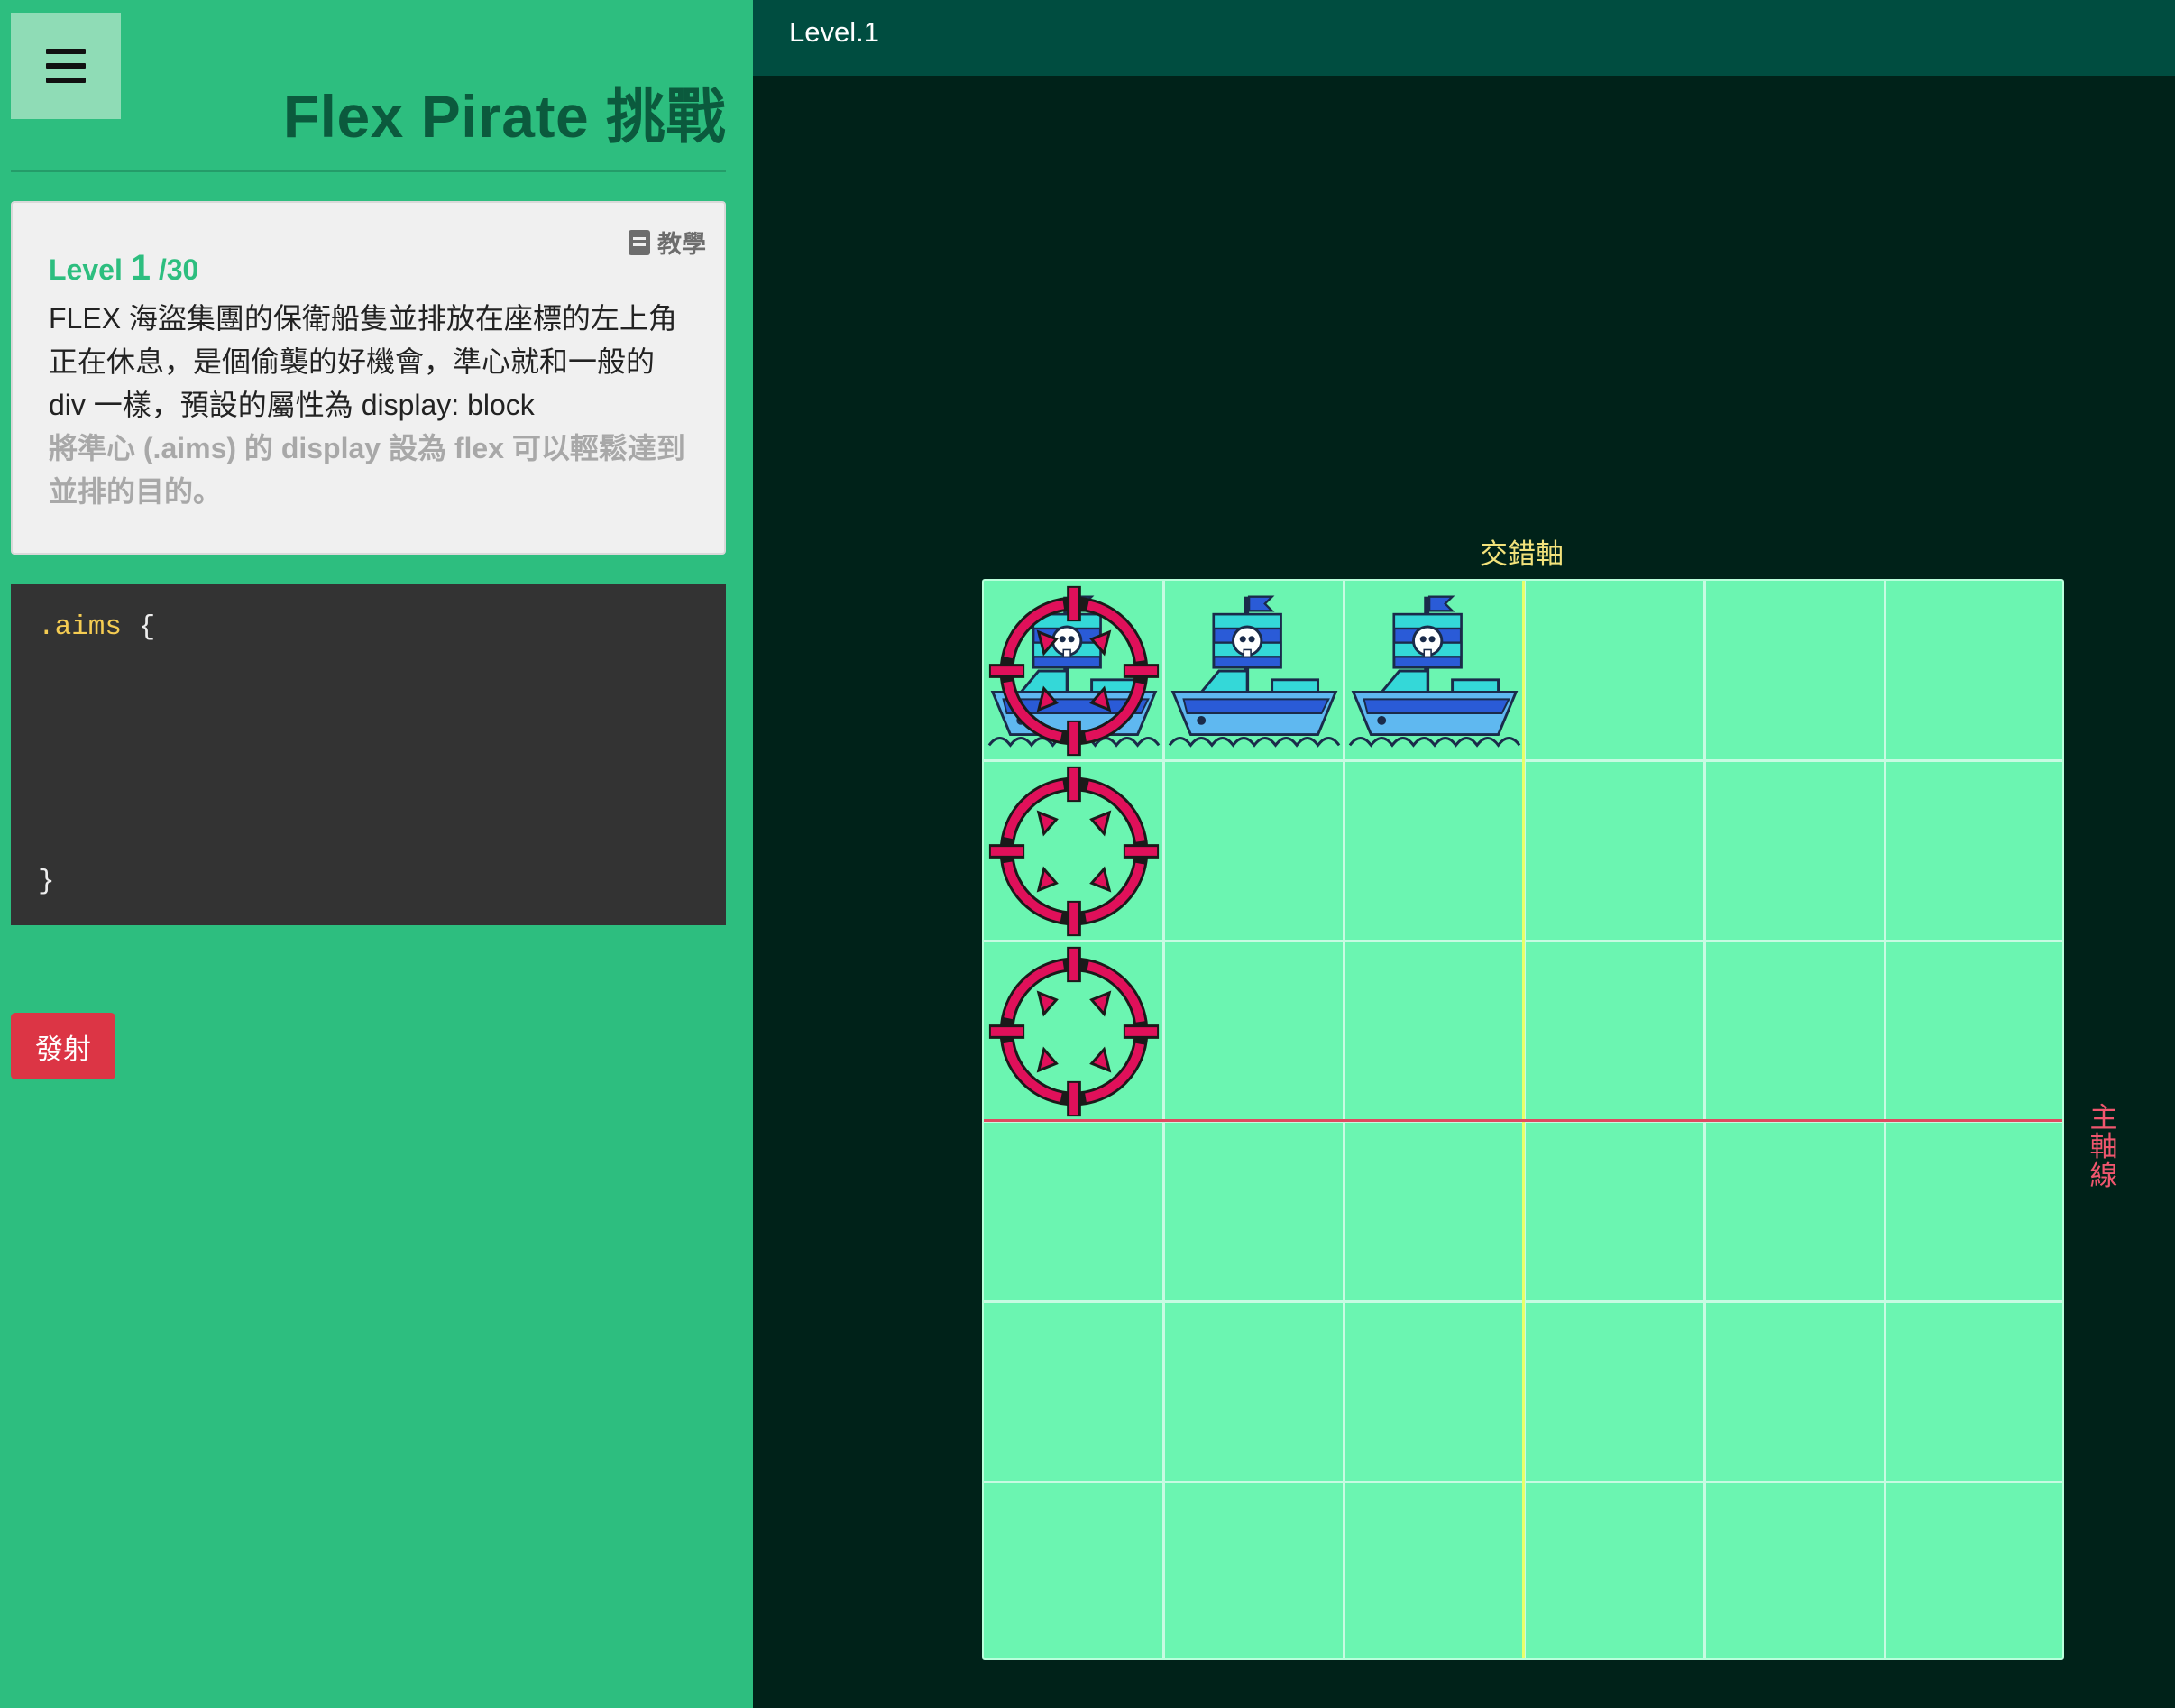 The image size is (2175, 1708). Describe the element at coordinates (80, 627) in the screenshot. I see `code-selector: .aims` at that location.